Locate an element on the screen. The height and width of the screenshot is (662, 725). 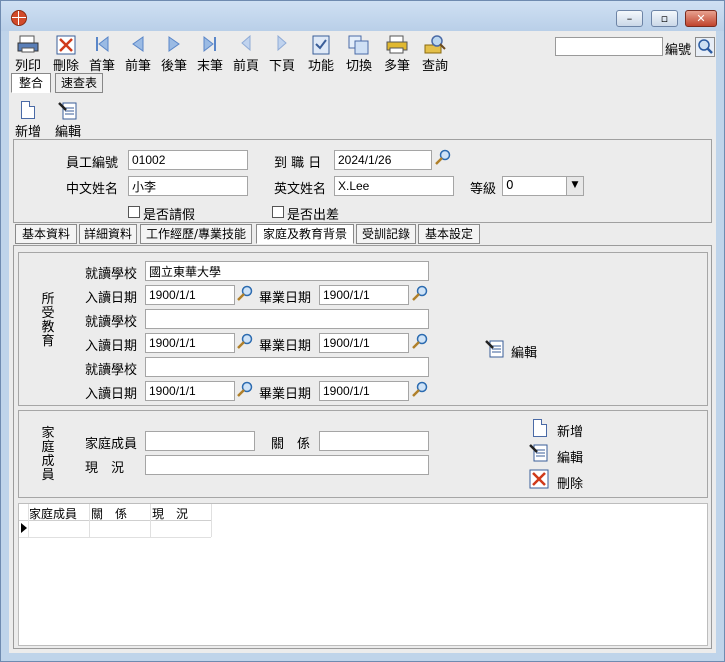
family-member-field is located at coordinates (200, 441).